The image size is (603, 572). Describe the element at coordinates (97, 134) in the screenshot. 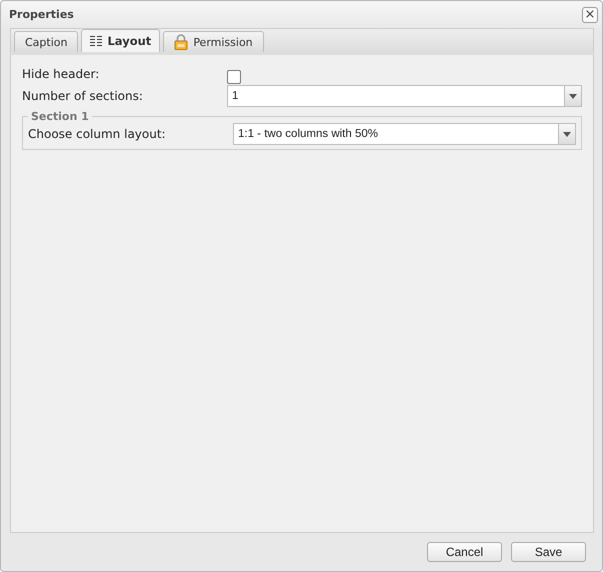

I see `field-label: Choose column layout:` at that location.